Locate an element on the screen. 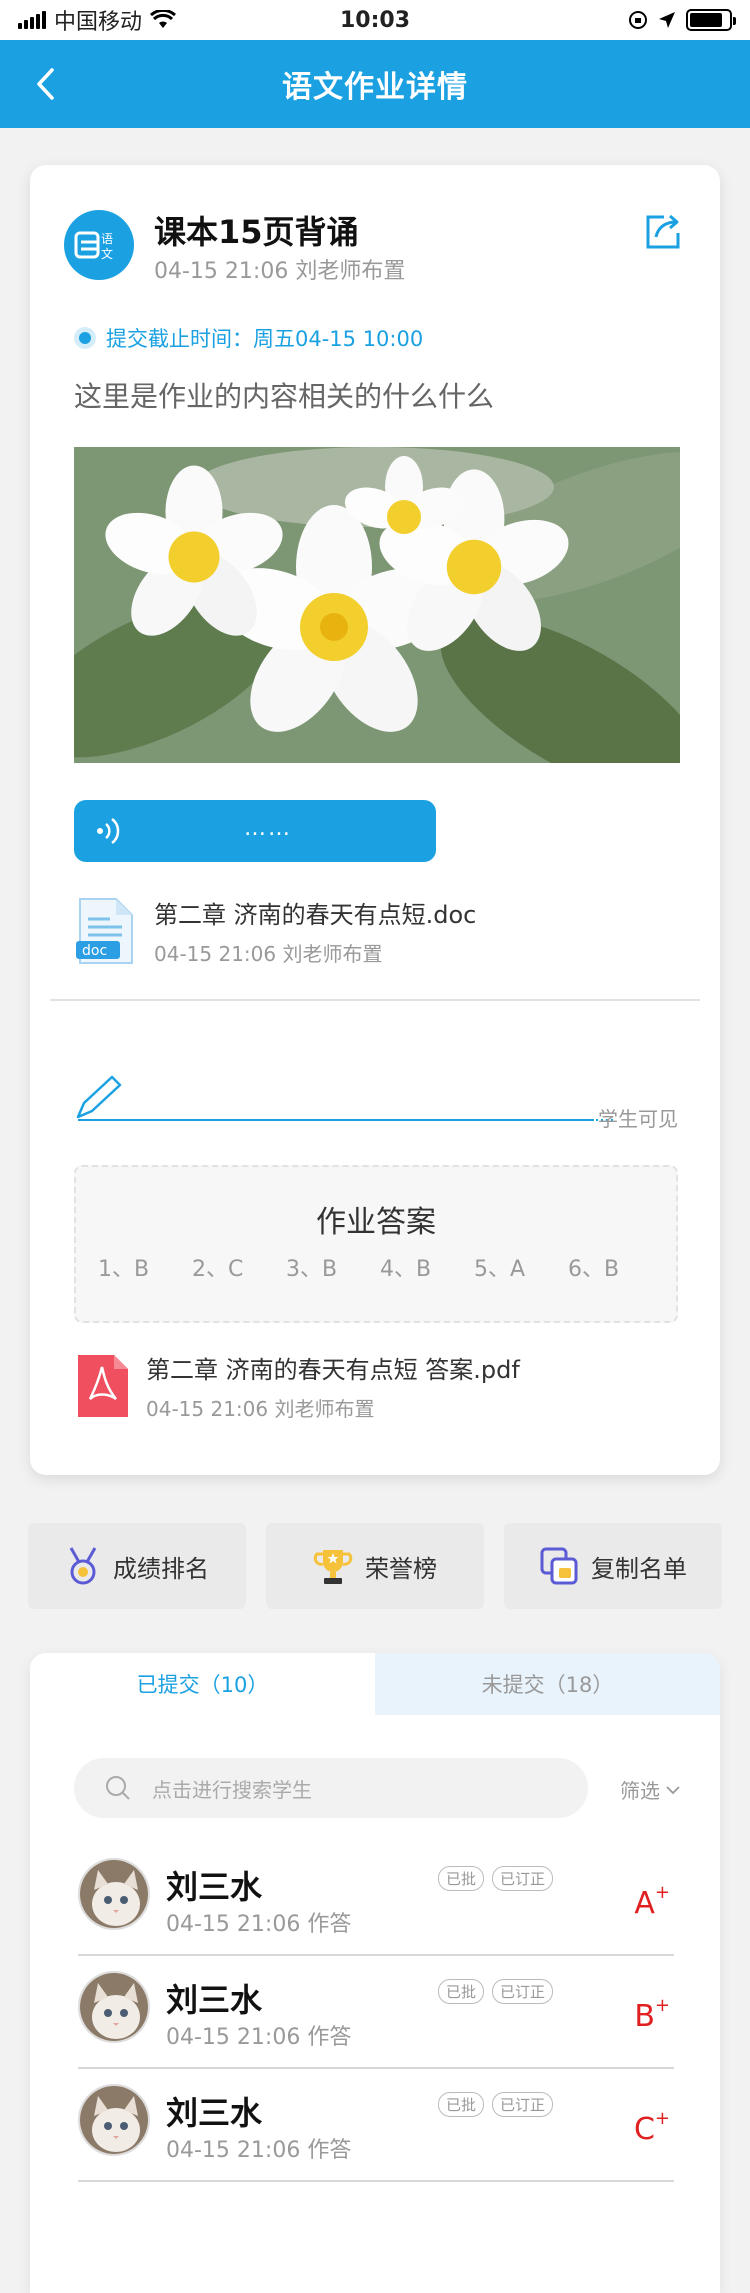 The height and width of the screenshot is (2293, 750). assignment-content: 这里是作业的内容相关的什么什么 is located at coordinates (284, 396).